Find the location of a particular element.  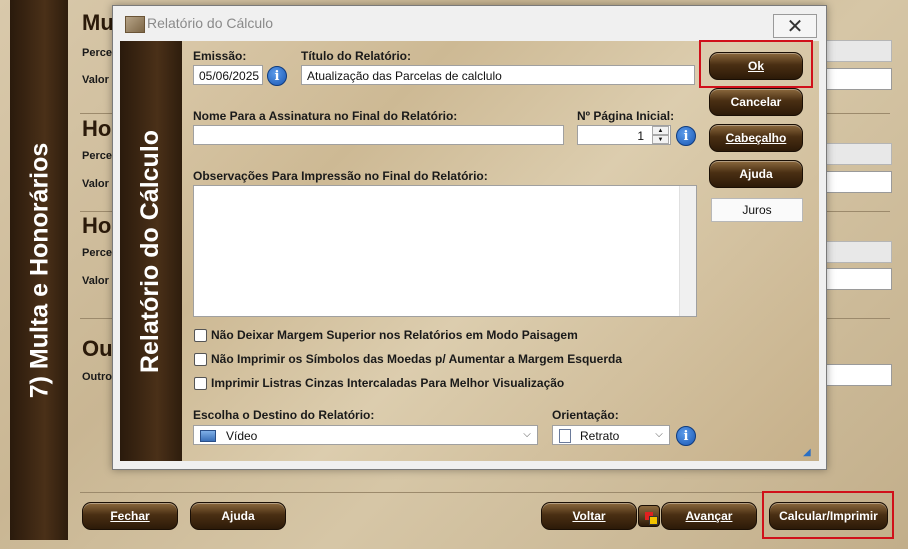

cancelar-button: Cancelar is located at coordinates (756, 102).